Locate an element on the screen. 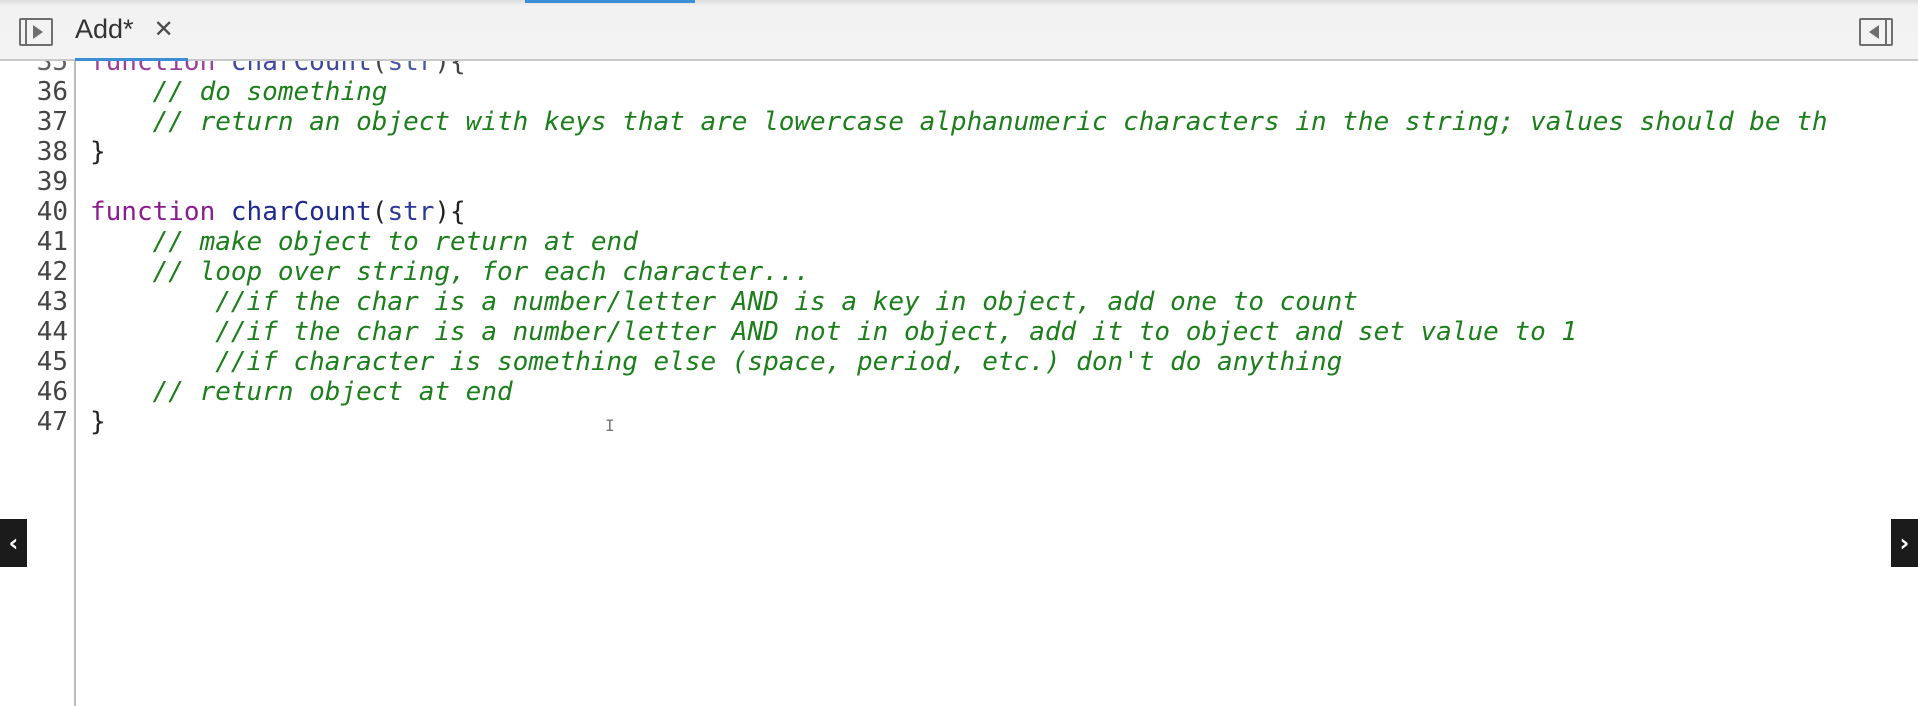 The width and height of the screenshot is (1918, 706). code-token: // make object to return at end is located at coordinates (364, 242).